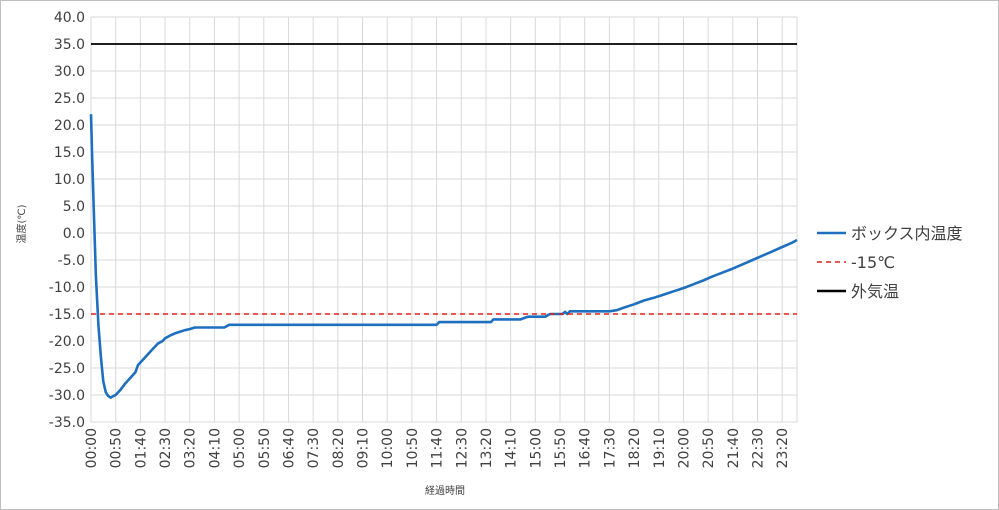  Describe the element at coordinates (67, 423) in the screenshot. I see `y-tick-label: -35.0` at that location.